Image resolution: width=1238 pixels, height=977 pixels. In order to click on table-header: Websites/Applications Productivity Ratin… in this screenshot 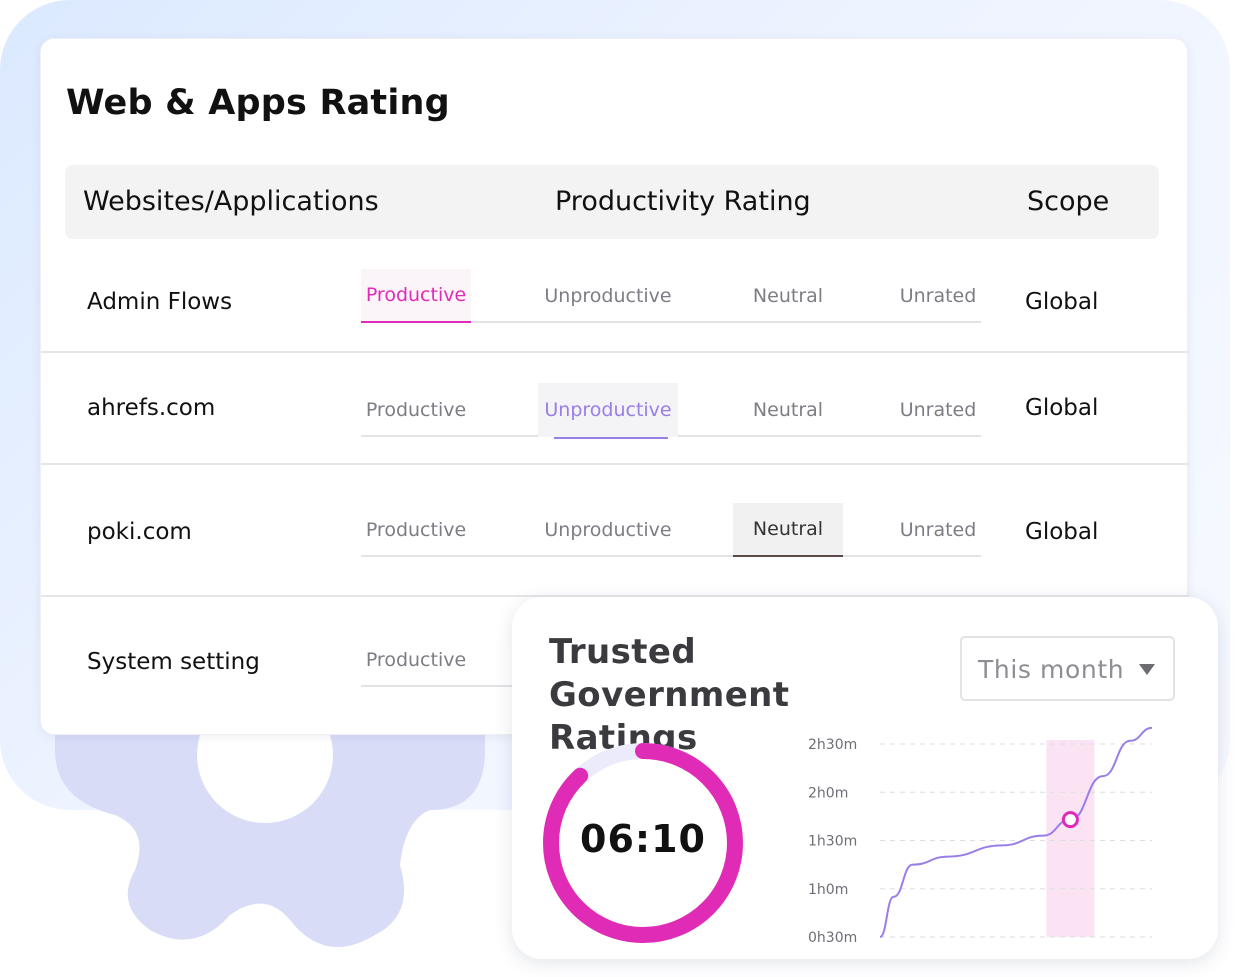, I will do `click(612, 202)`.